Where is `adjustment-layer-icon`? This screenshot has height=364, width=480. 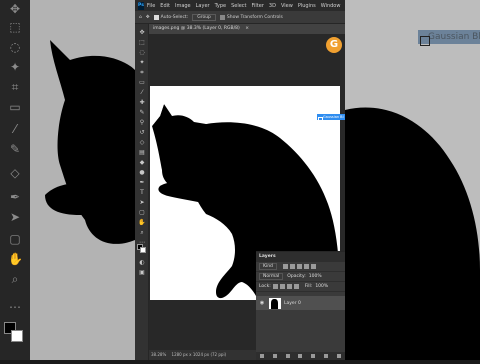
adjustment-layer-icon is located at coordinates (300, 356).